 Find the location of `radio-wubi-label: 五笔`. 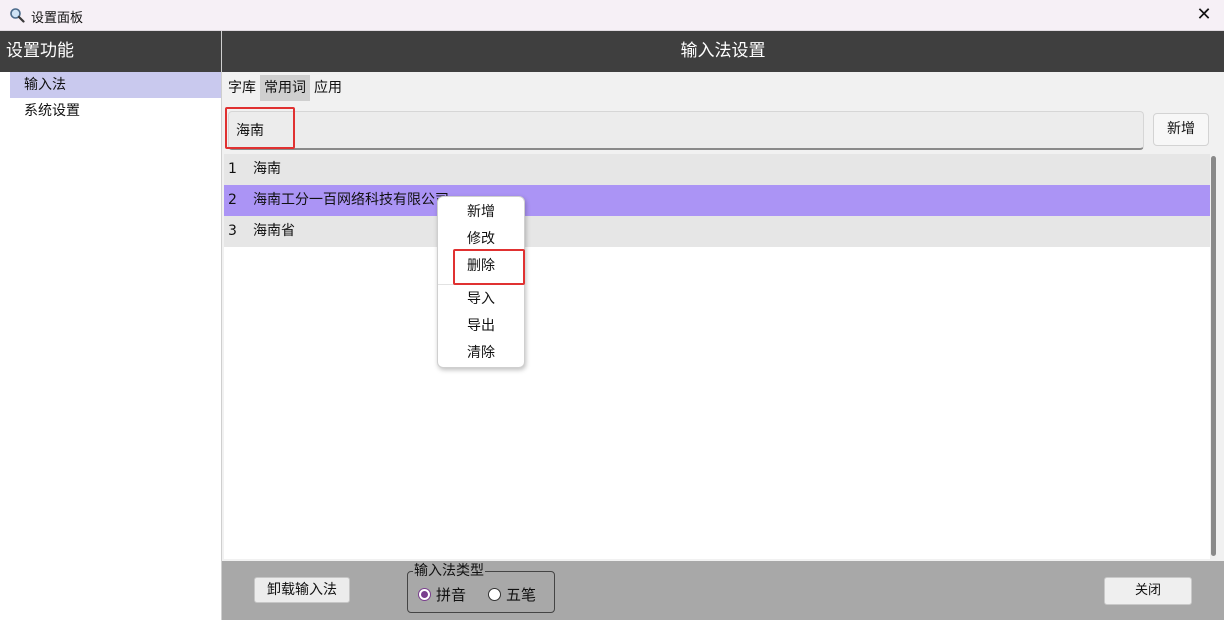

radio-wubi-label: 五笔 is located at coordinates (521, 595).